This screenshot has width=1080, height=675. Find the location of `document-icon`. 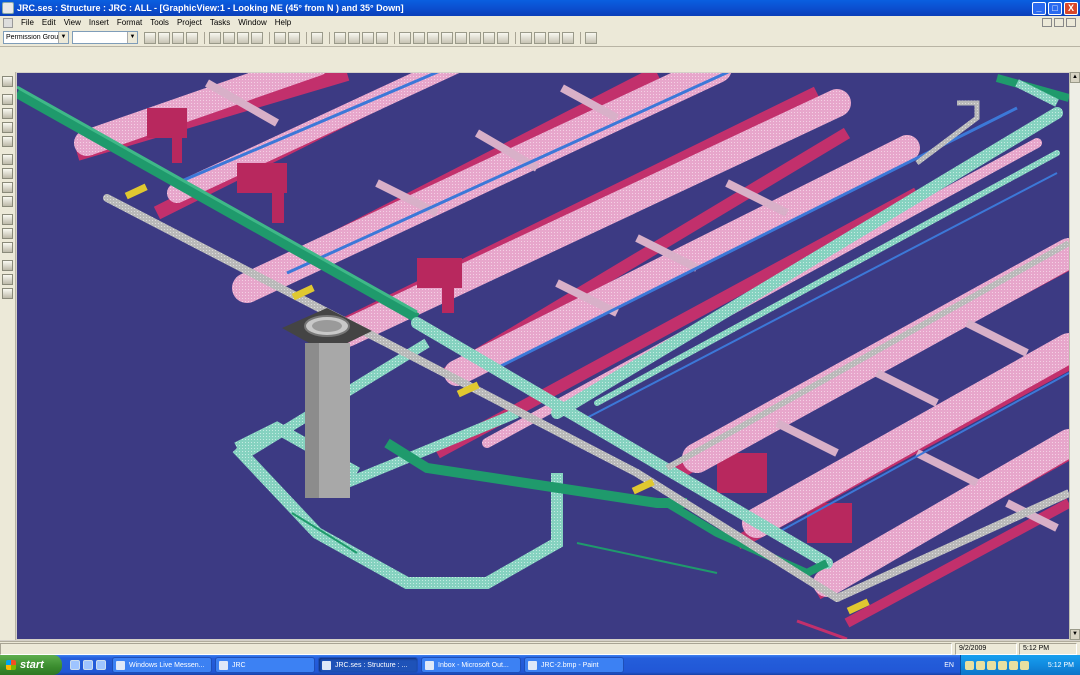

document-icon is located at coordinates (8, 22).